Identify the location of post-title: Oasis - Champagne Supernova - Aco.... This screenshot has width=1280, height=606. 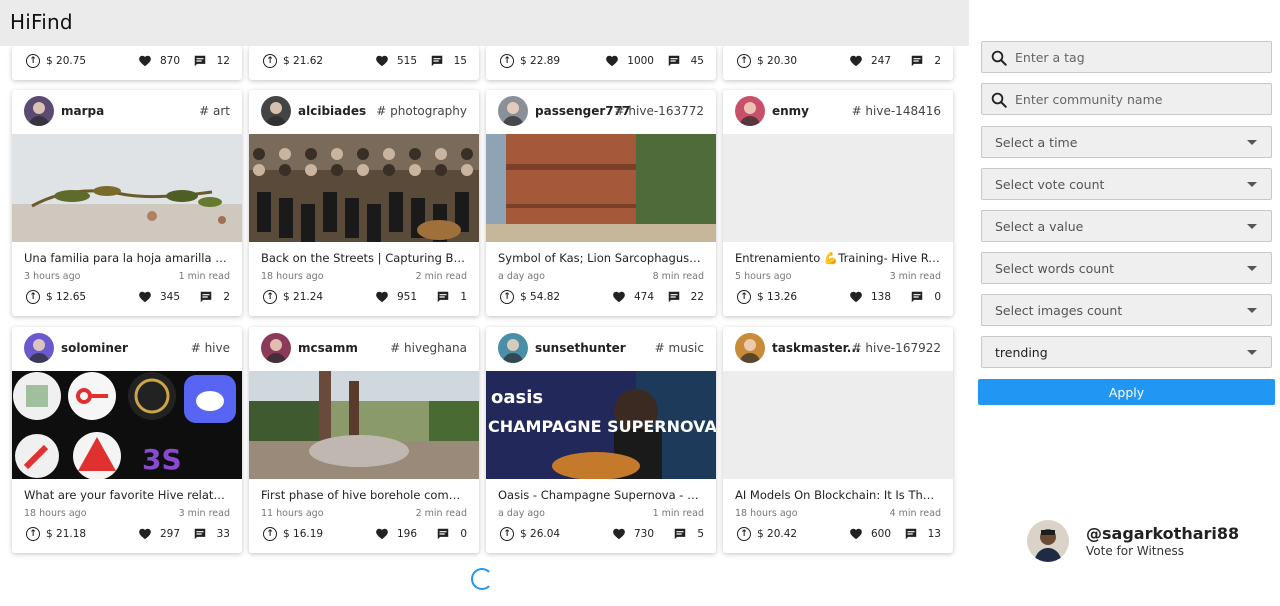
(601, 495).